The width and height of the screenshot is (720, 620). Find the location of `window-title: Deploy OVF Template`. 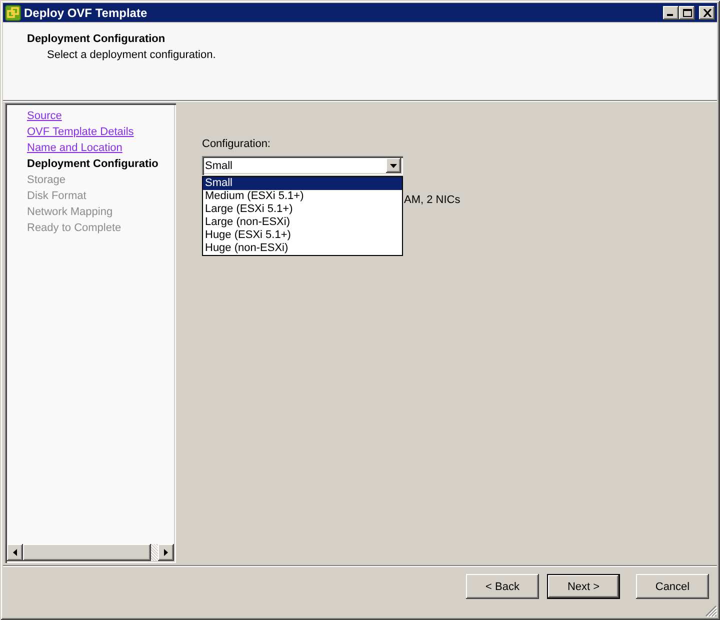

window-title: Deploy OVF Template is located at coordinates (86, 13).